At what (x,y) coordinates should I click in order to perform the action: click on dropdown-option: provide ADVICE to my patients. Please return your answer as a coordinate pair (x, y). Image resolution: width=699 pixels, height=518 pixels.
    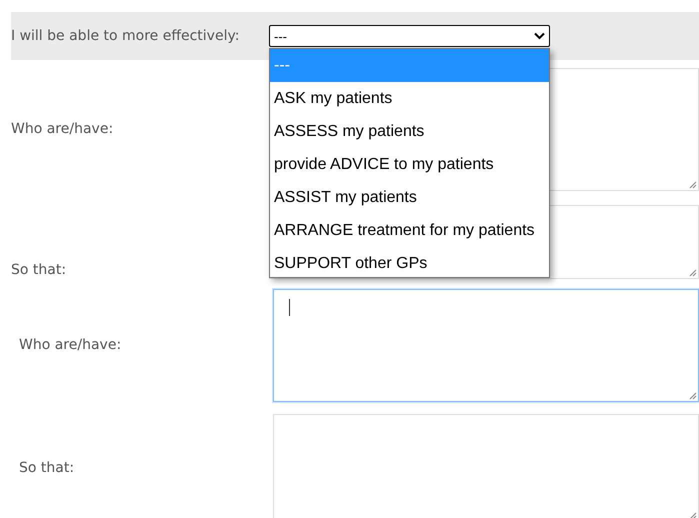
    Looking at the image, I should click on (409, 164).